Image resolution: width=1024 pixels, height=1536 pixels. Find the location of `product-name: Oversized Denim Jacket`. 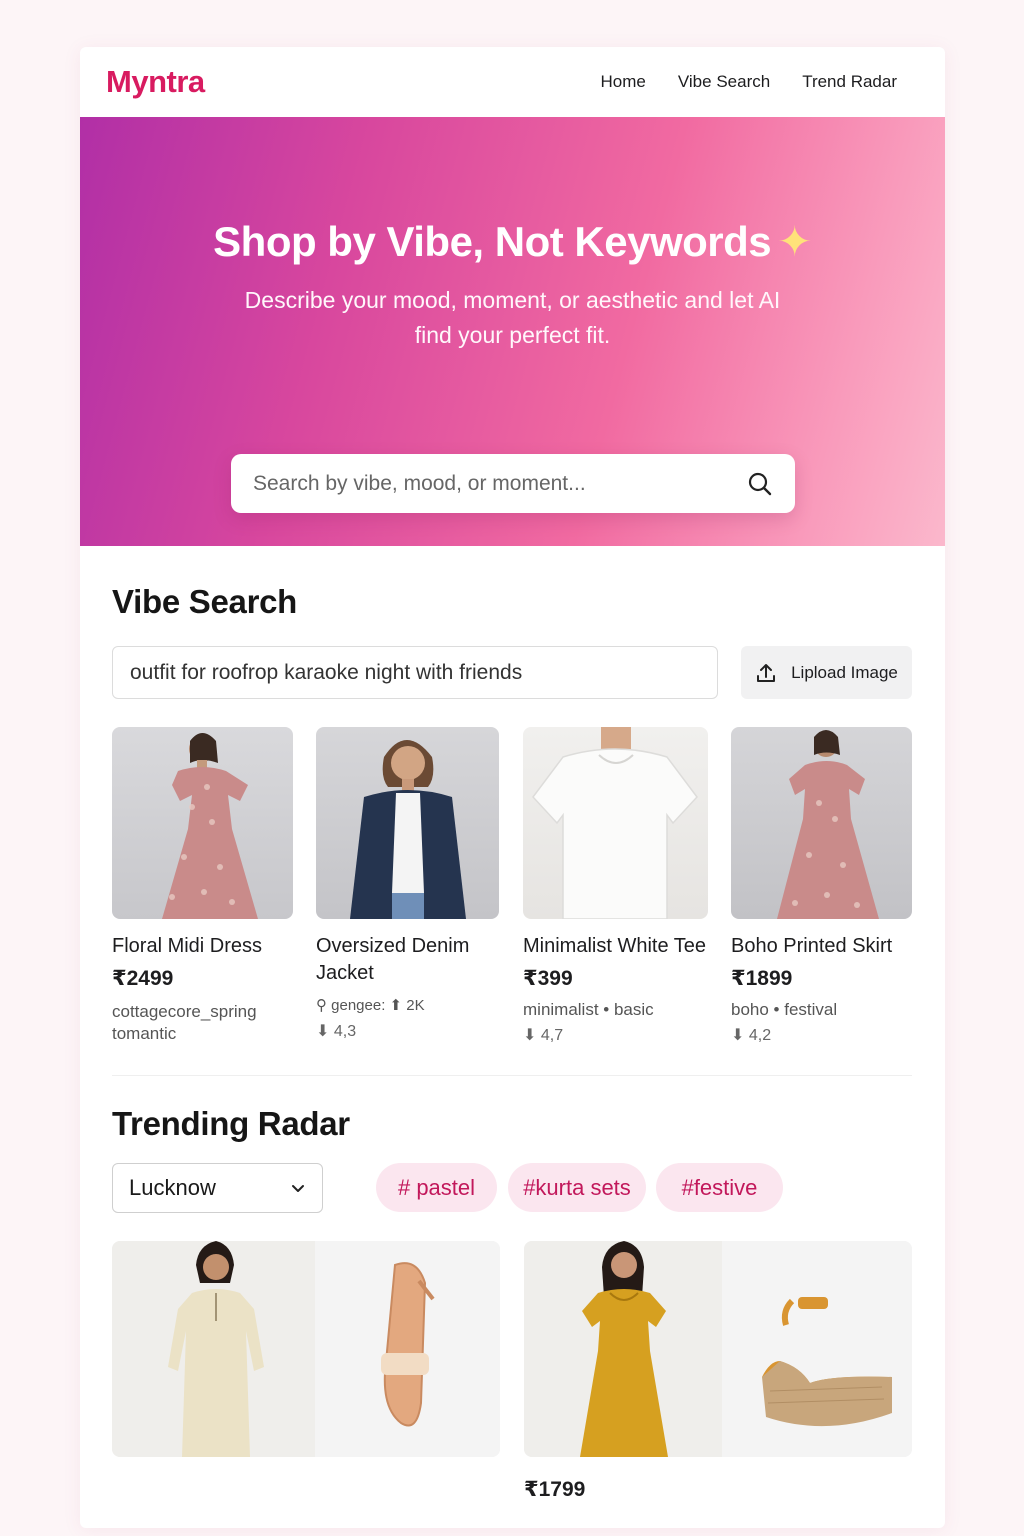

product-name: Oversized Denim Jacket is located at coordinates (407, 960).